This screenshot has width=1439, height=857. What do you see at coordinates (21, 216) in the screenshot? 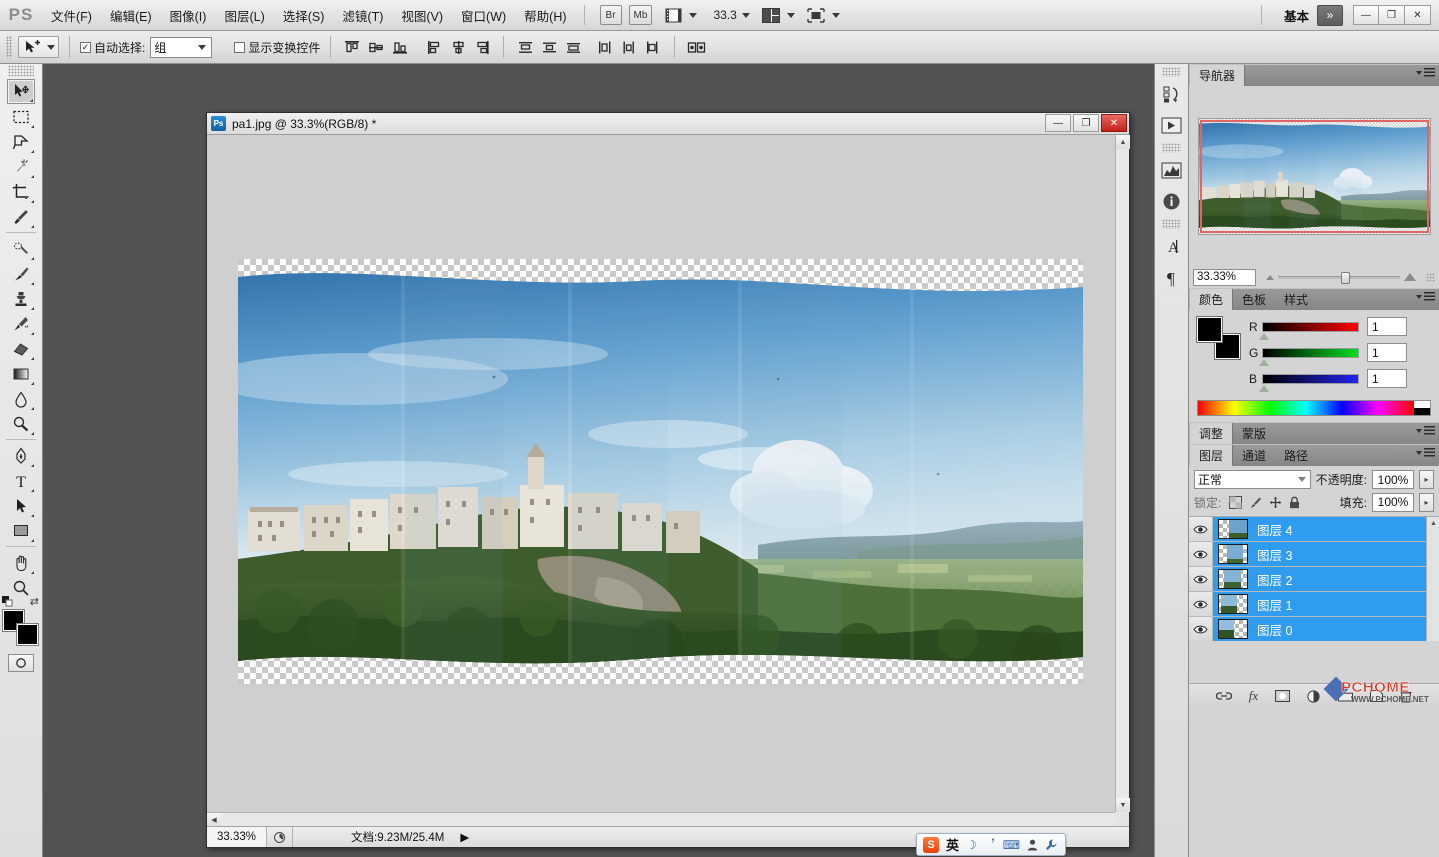
I see `eyedropper-tool` at bounding box center [21, 216].